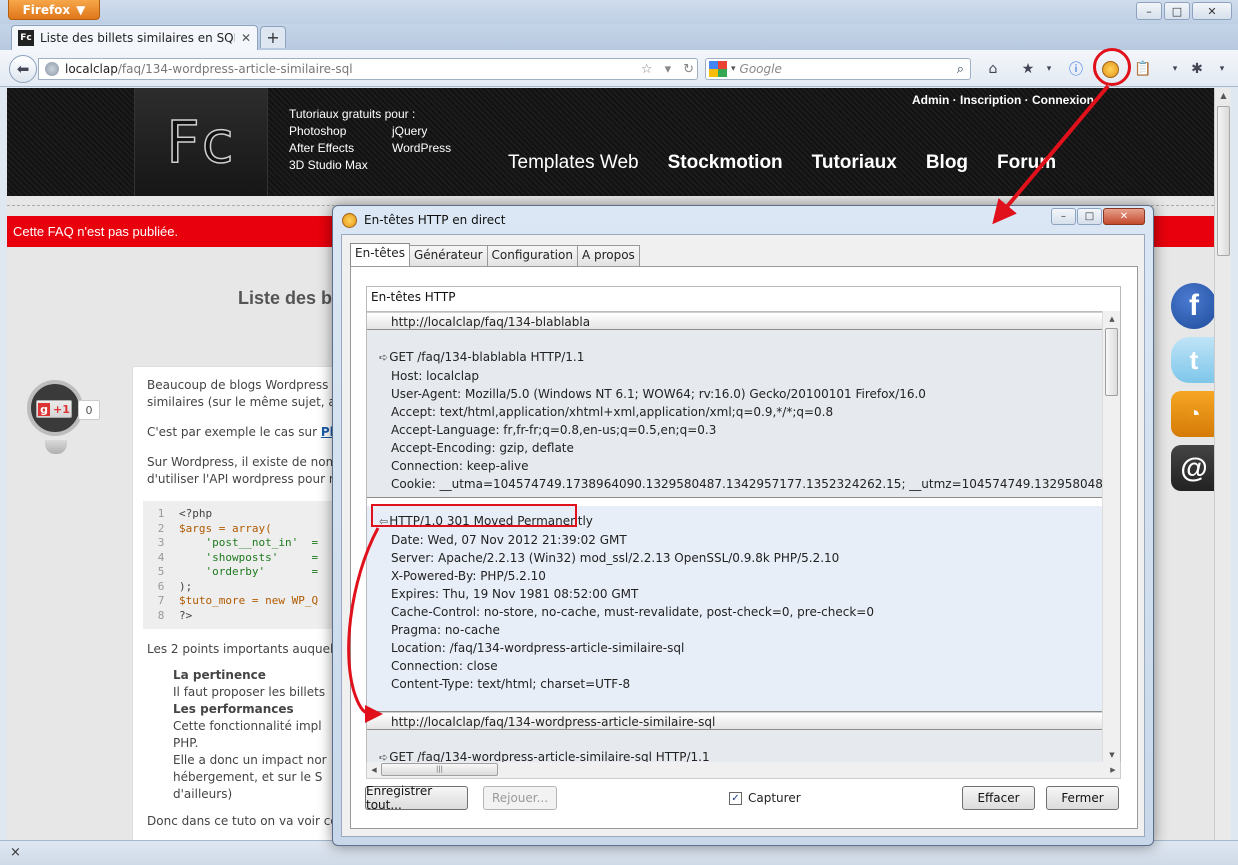 Image resolution: width=1238 pixels, height=865 pixels. Describe the element at coordinates (1192, 468) in the screenshot. I see `email-icon: @` at that location.